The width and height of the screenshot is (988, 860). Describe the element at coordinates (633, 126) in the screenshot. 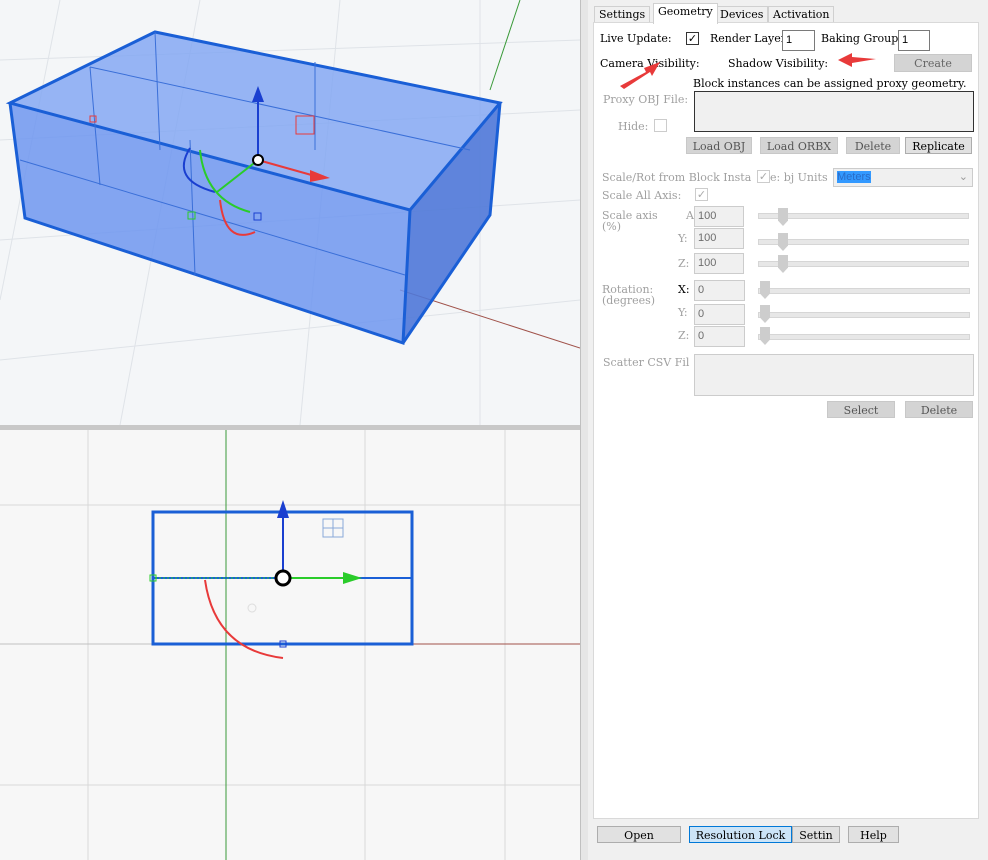

I see `hide-label: Hide:` at that location.